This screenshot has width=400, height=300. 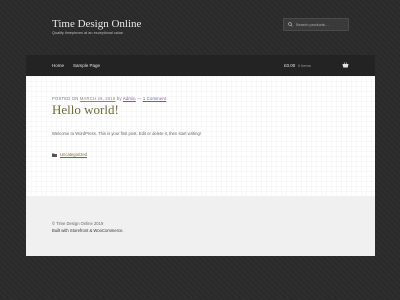 I want to click on cart-count: 0 items, so click(x=304, y=65).